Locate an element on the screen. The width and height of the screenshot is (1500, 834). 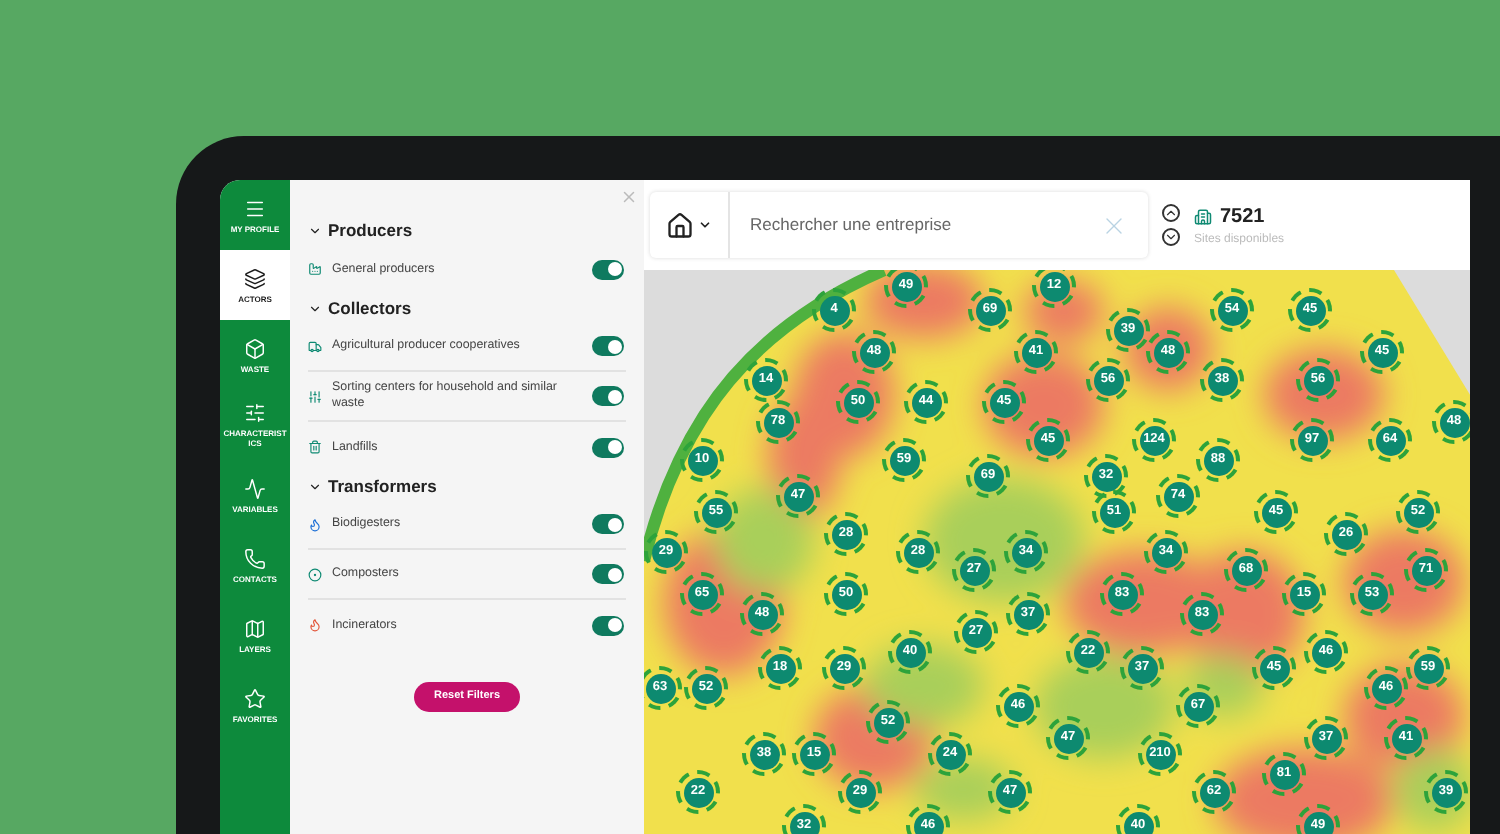
circle-icon is located at coordinates (315, 574).